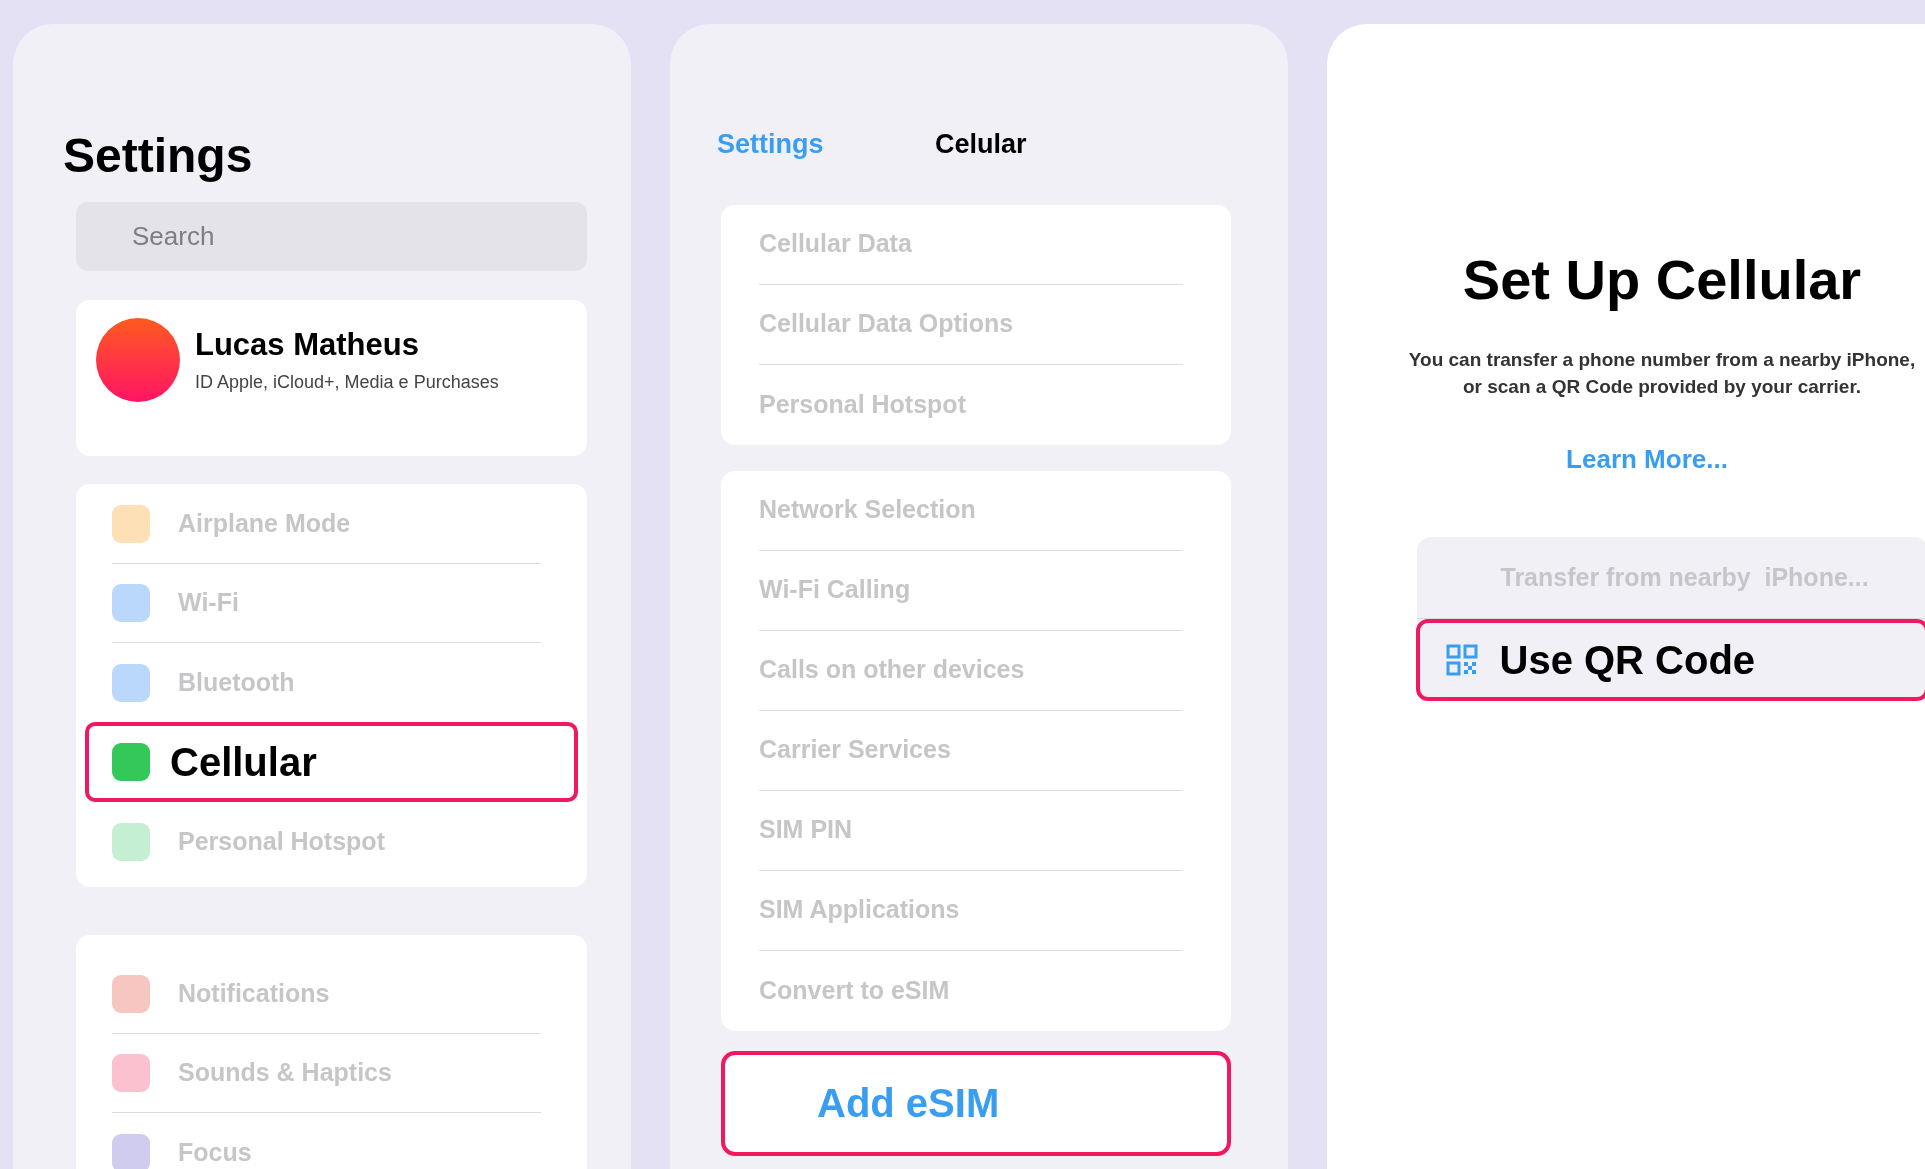 The width and height of the screenshot is (1925, 1169). What do you see at coordinates (331, 682) in the screenshot?
I see `settings-item: Bluetooth` at bounding box center [331, 682].